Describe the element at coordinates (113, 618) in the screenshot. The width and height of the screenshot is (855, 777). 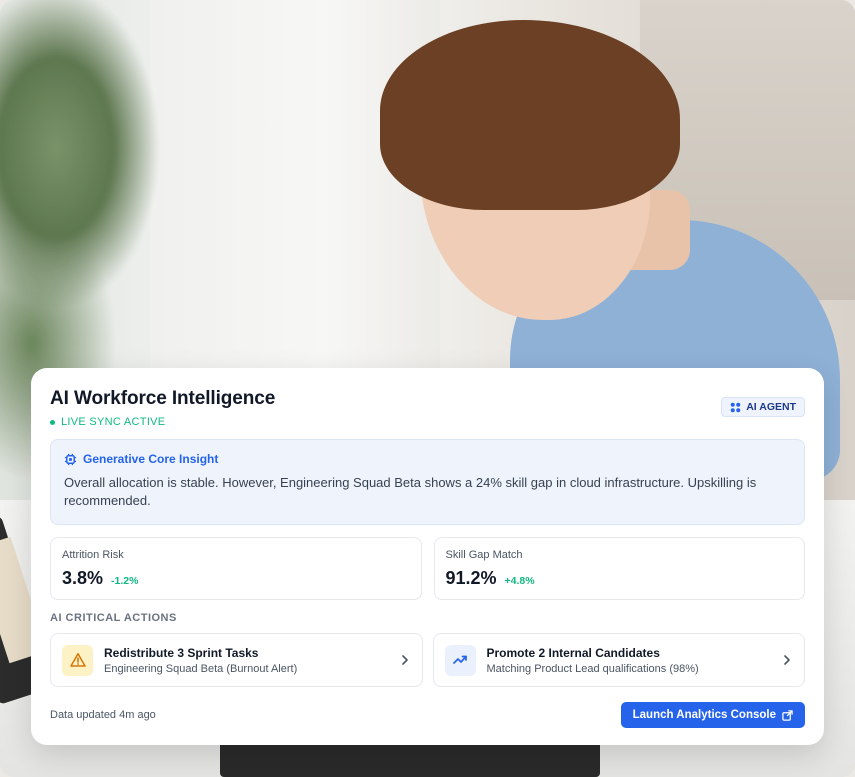
I see `actions-heading: AI CRITICAL ACTIONS` at that location.